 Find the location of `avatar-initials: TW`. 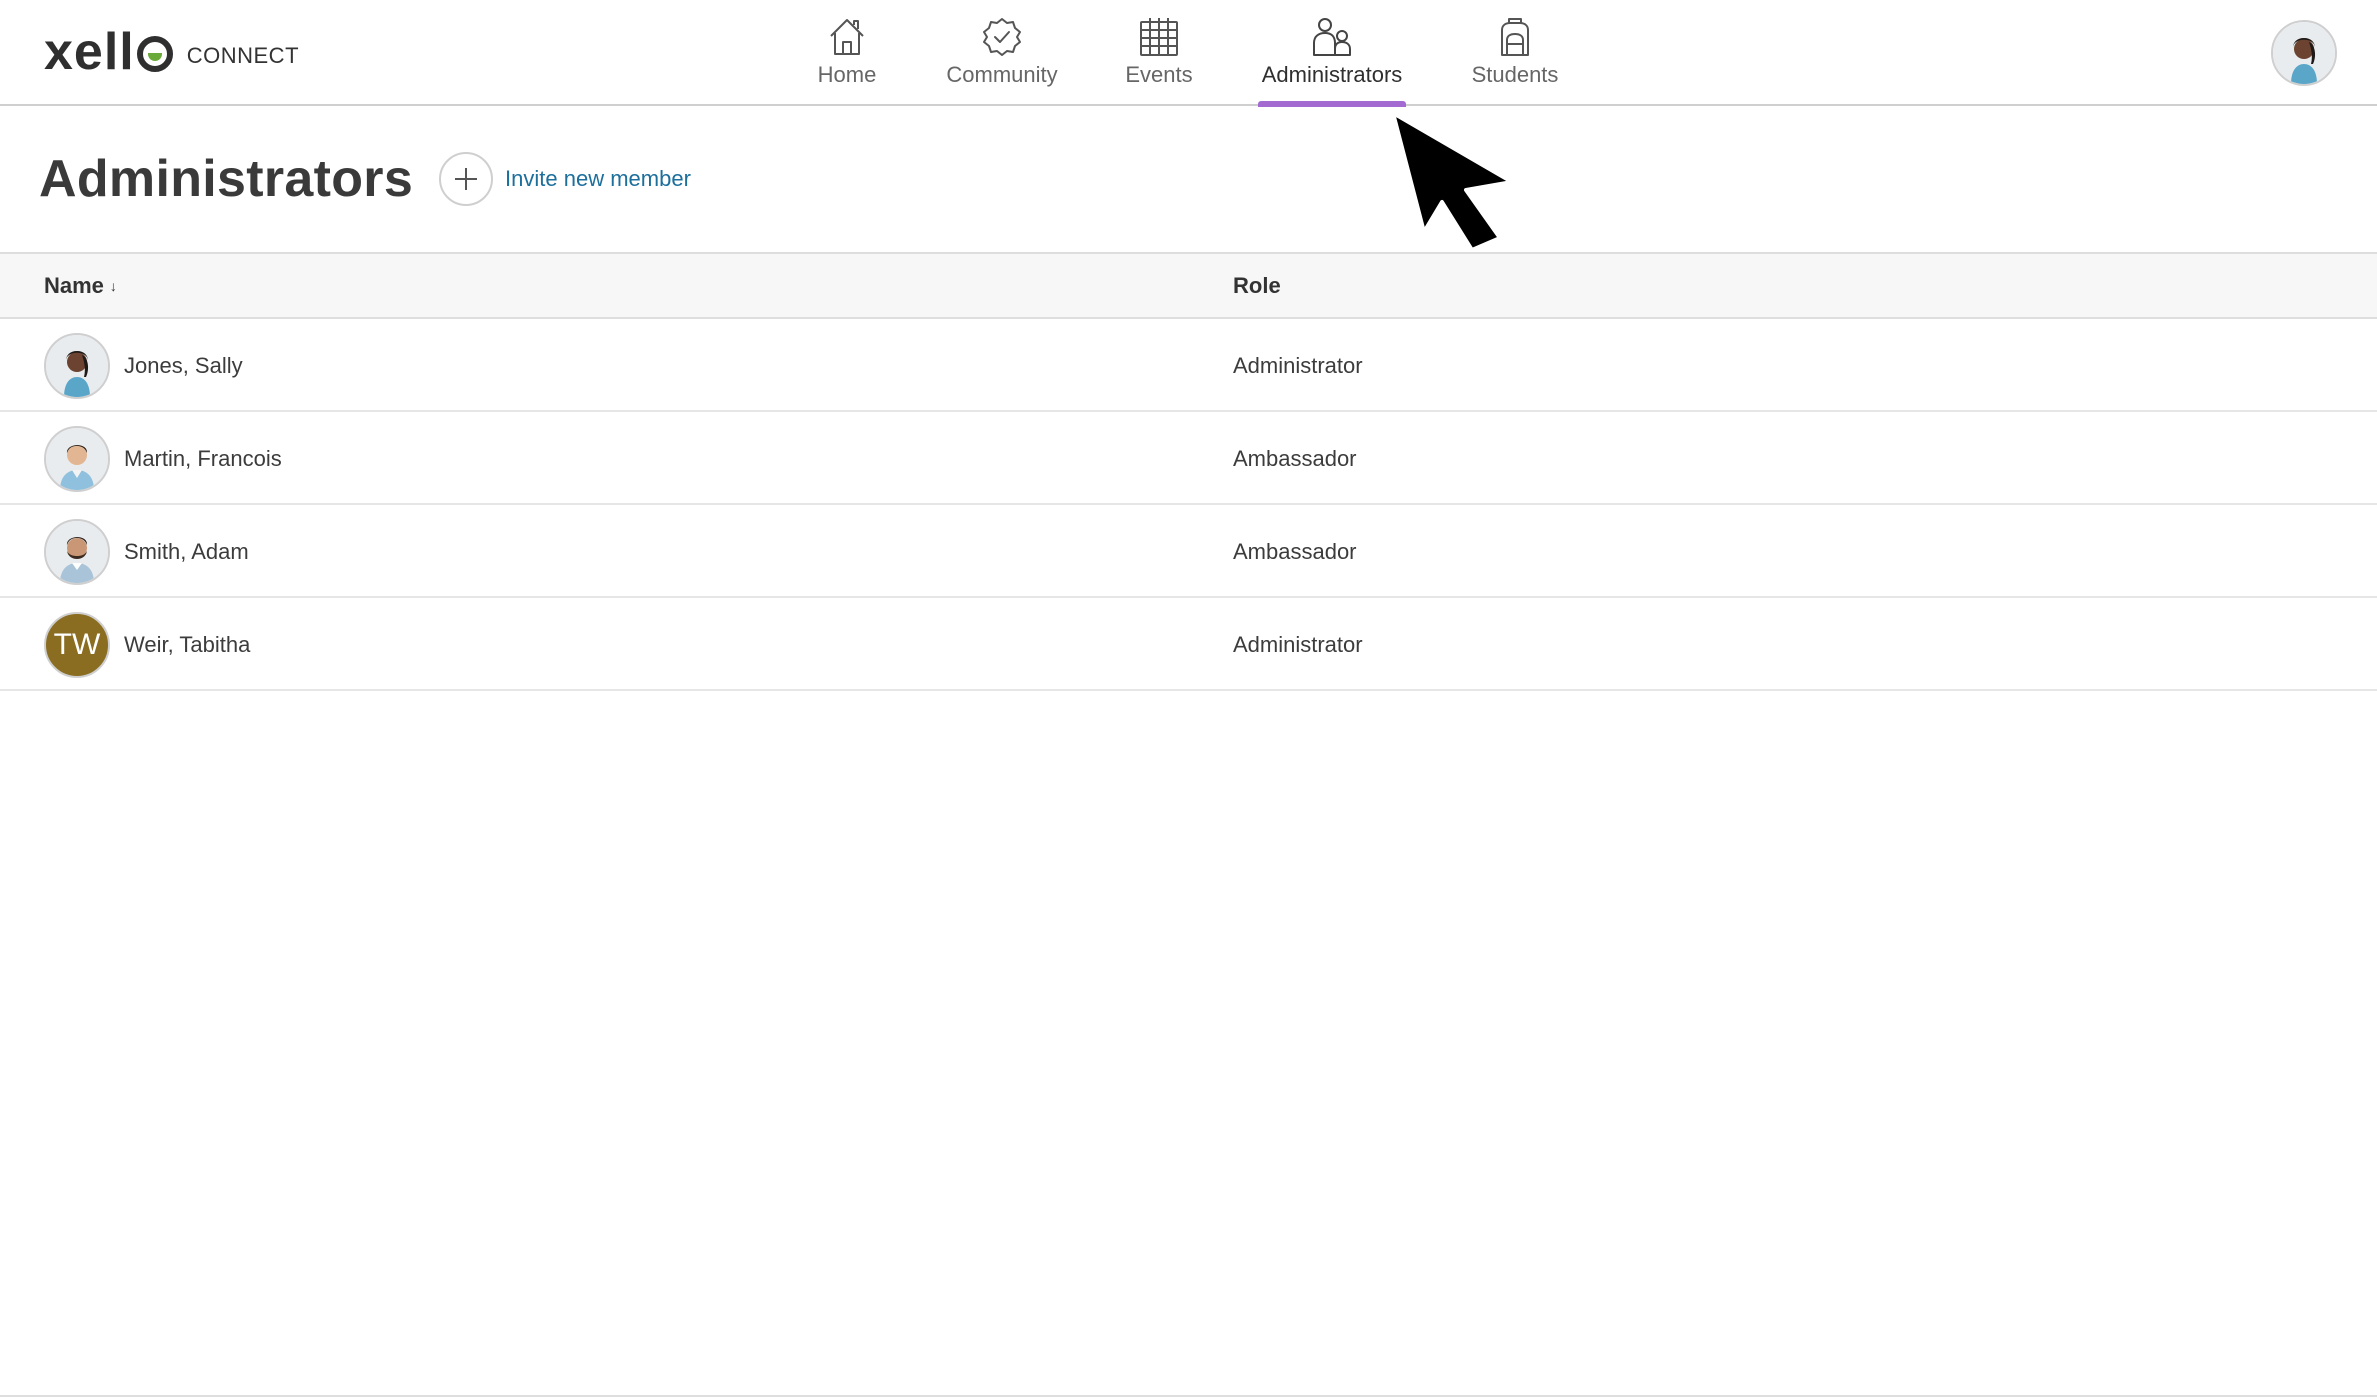

avatar-initials: TW is located at coordinates (77, 645).